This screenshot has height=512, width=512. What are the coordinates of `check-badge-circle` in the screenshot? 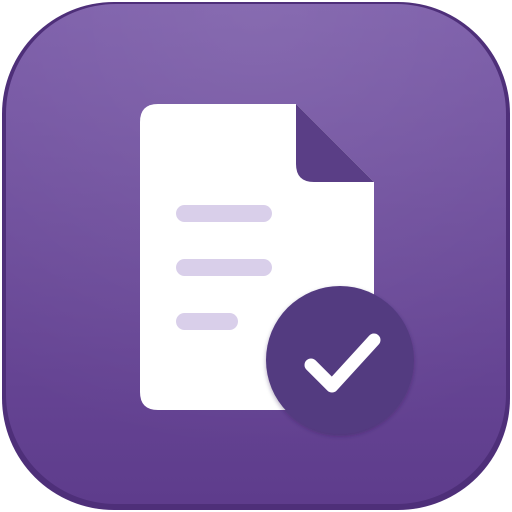 It's located at (340, 360).